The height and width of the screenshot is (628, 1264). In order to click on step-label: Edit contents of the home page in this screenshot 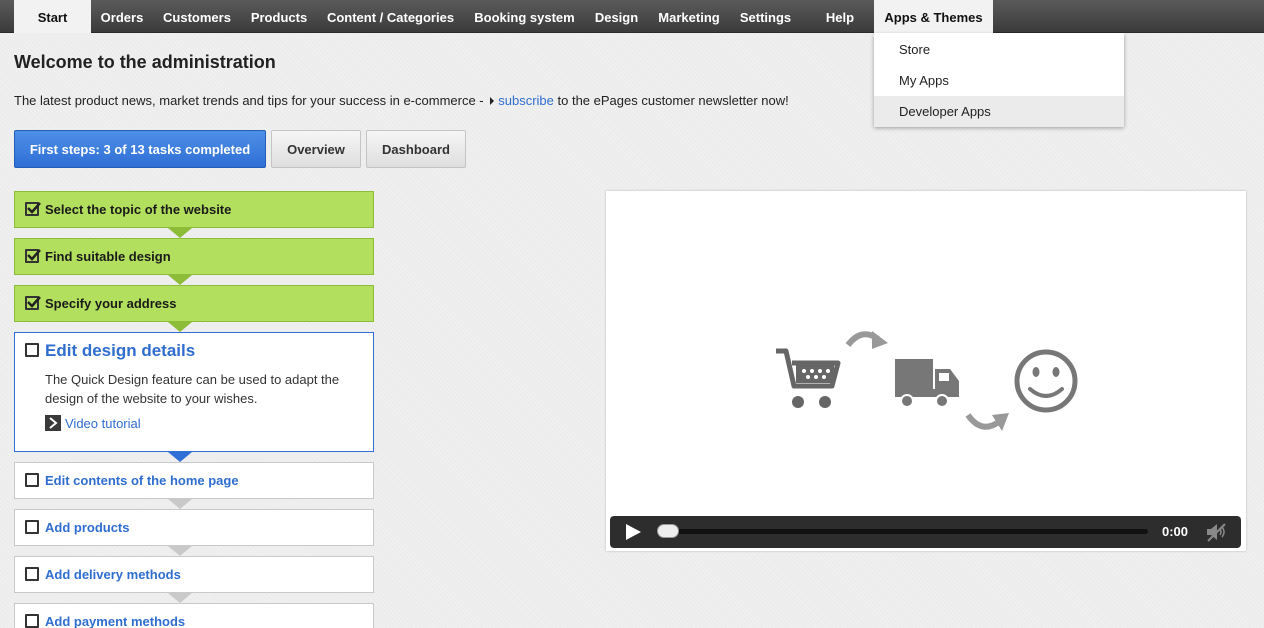, I will do `click(142, 480)`.